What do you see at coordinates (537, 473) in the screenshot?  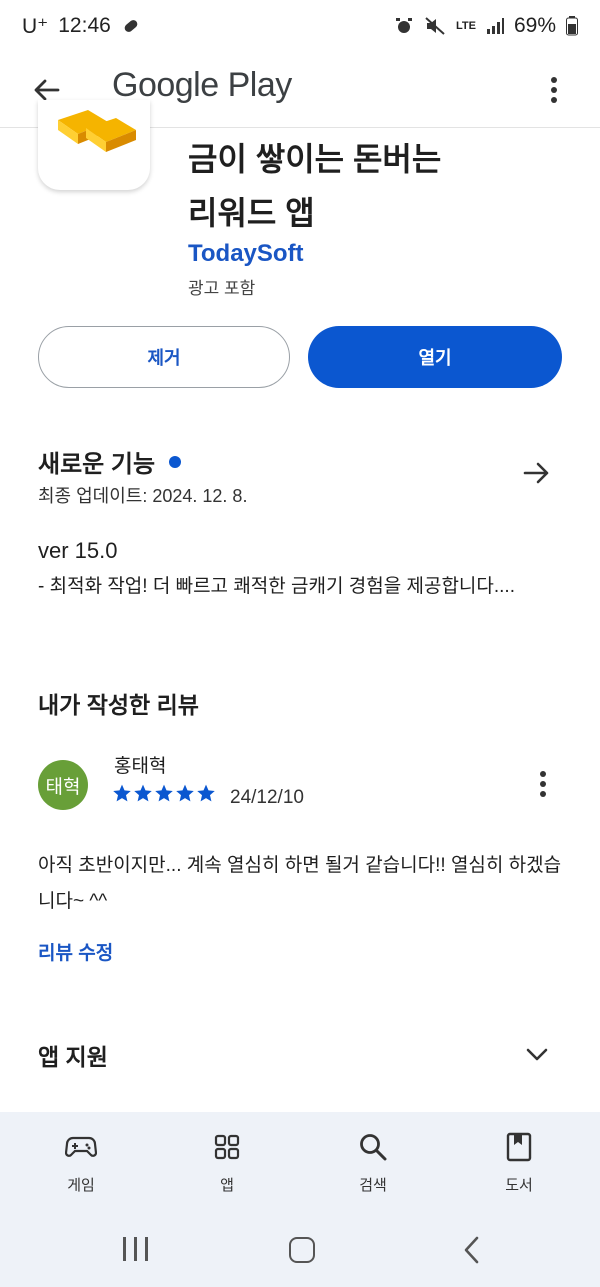 I see `arrow-forward-icon` at bounding box center [537, 473].